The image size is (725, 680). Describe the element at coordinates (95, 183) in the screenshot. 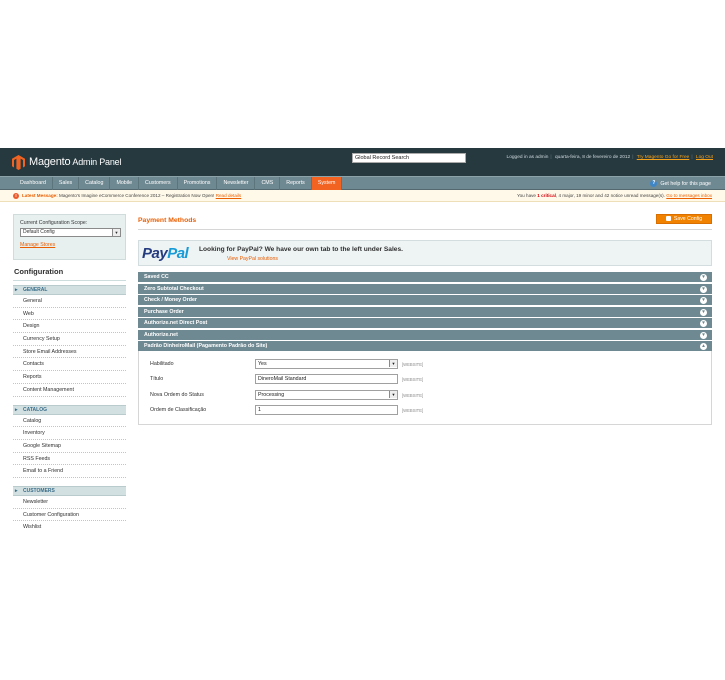

I see `nav-catalog: Catalog` at that location.